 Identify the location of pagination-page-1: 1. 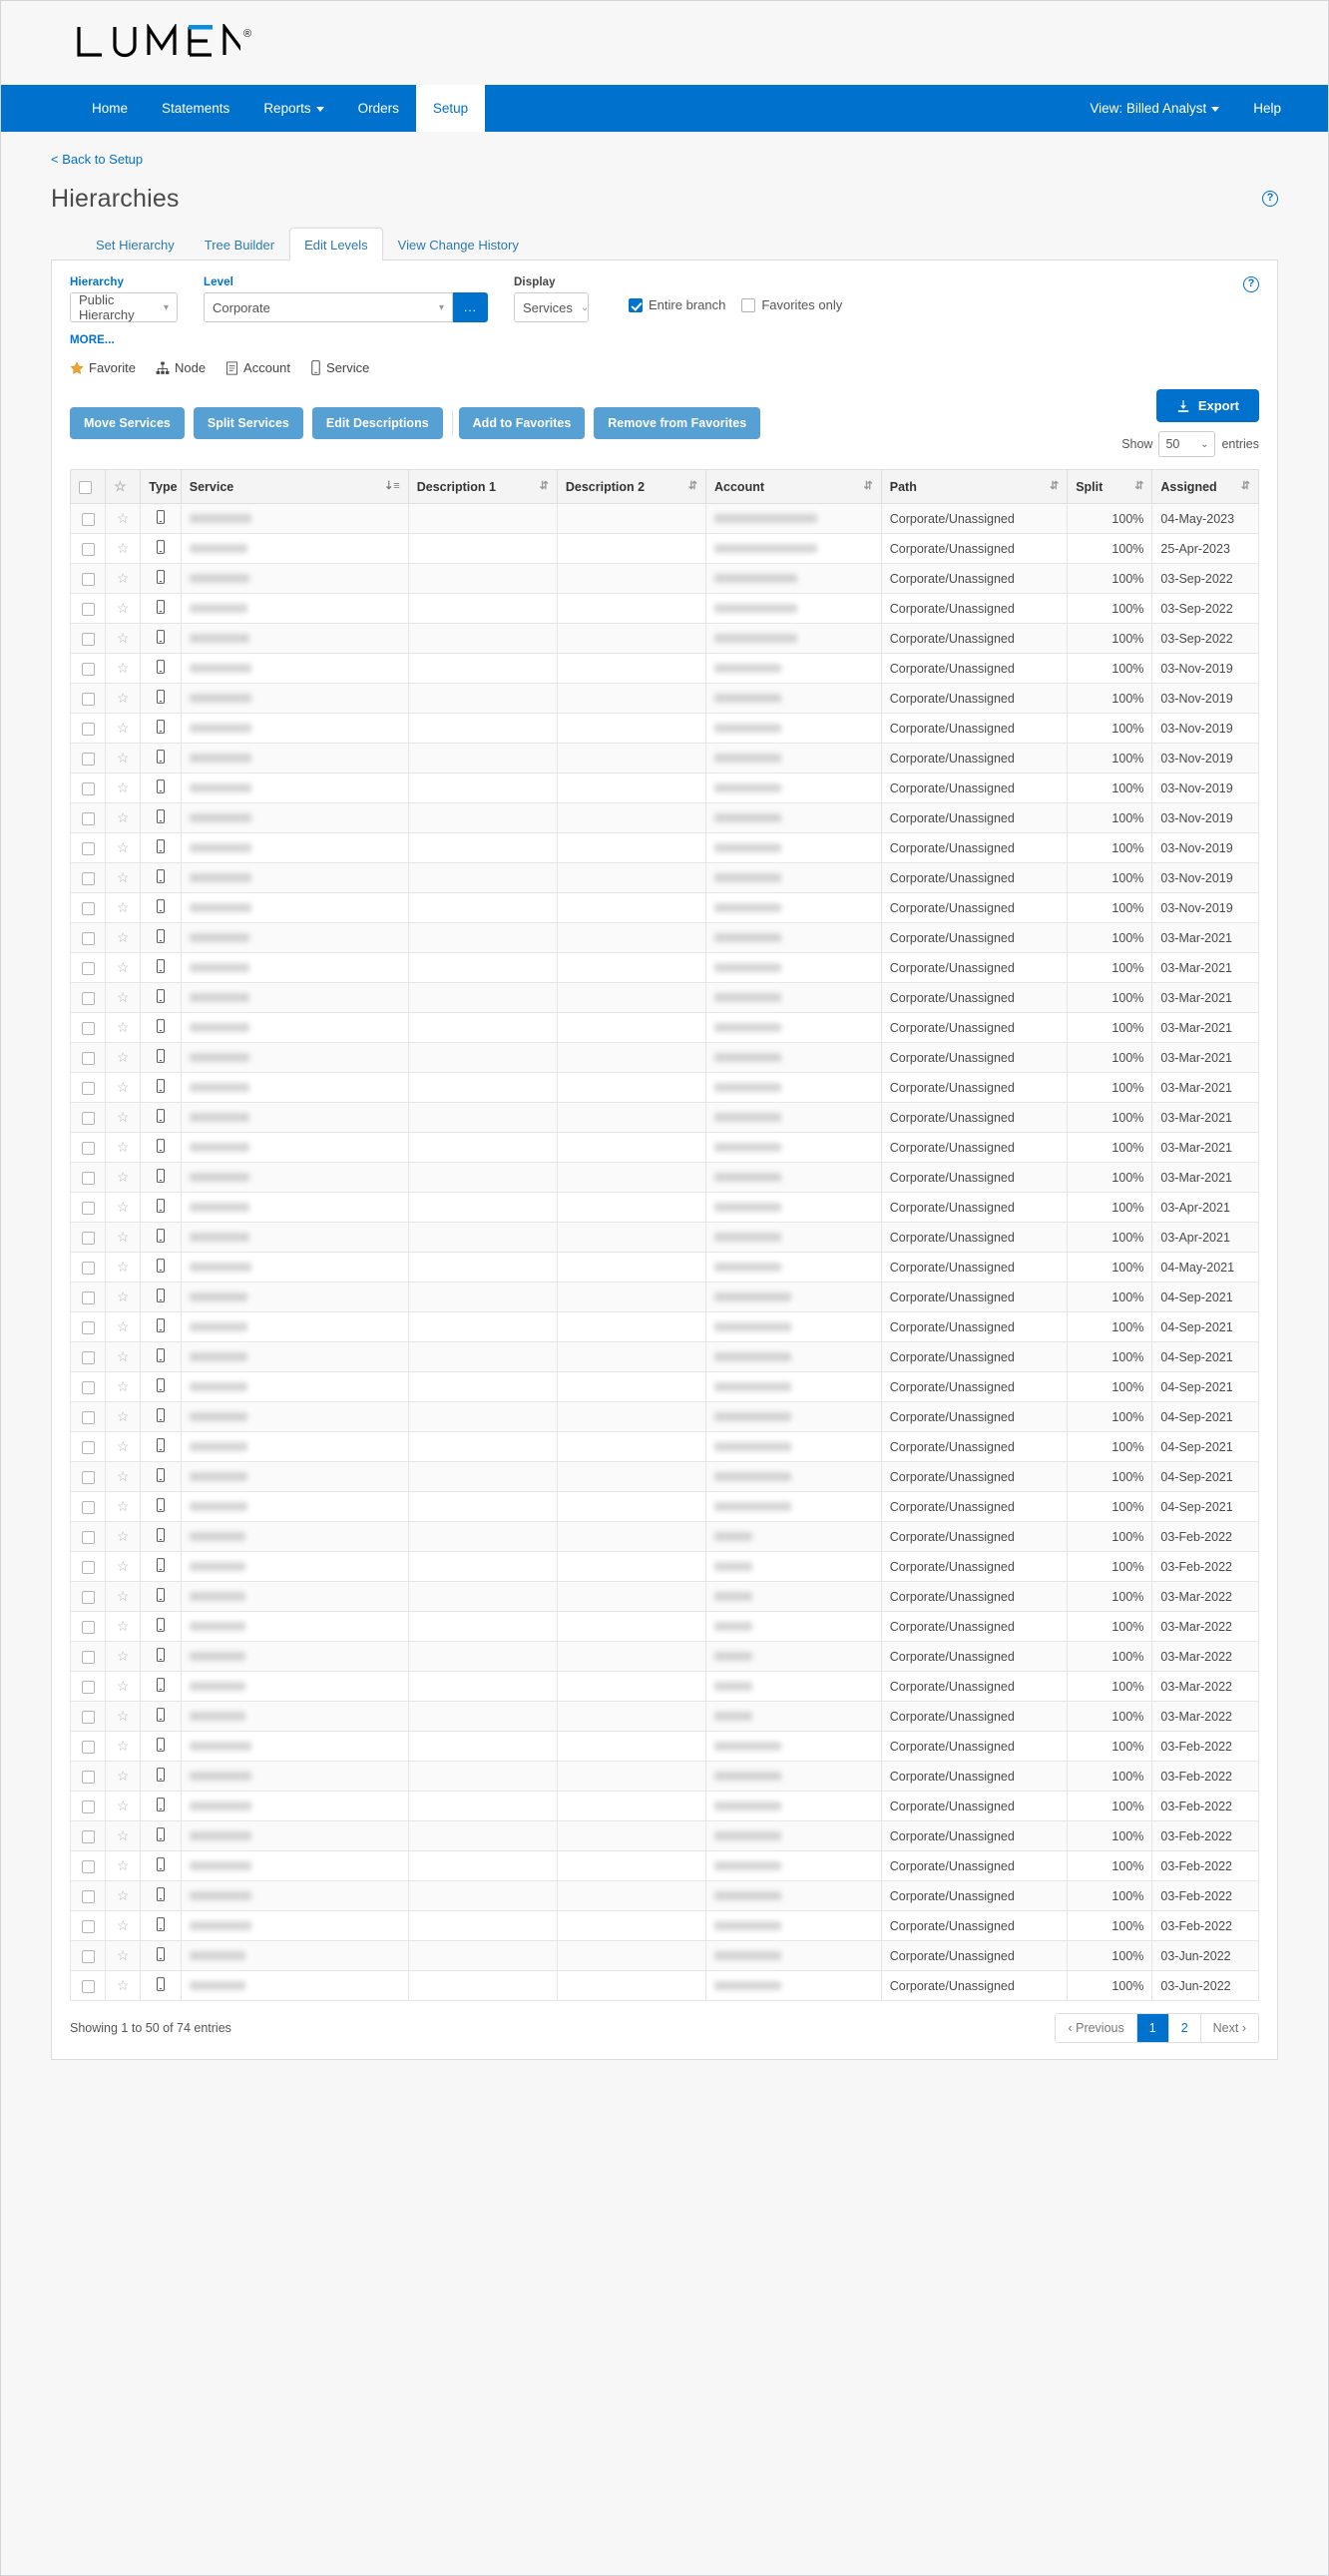
(1152, 2028).